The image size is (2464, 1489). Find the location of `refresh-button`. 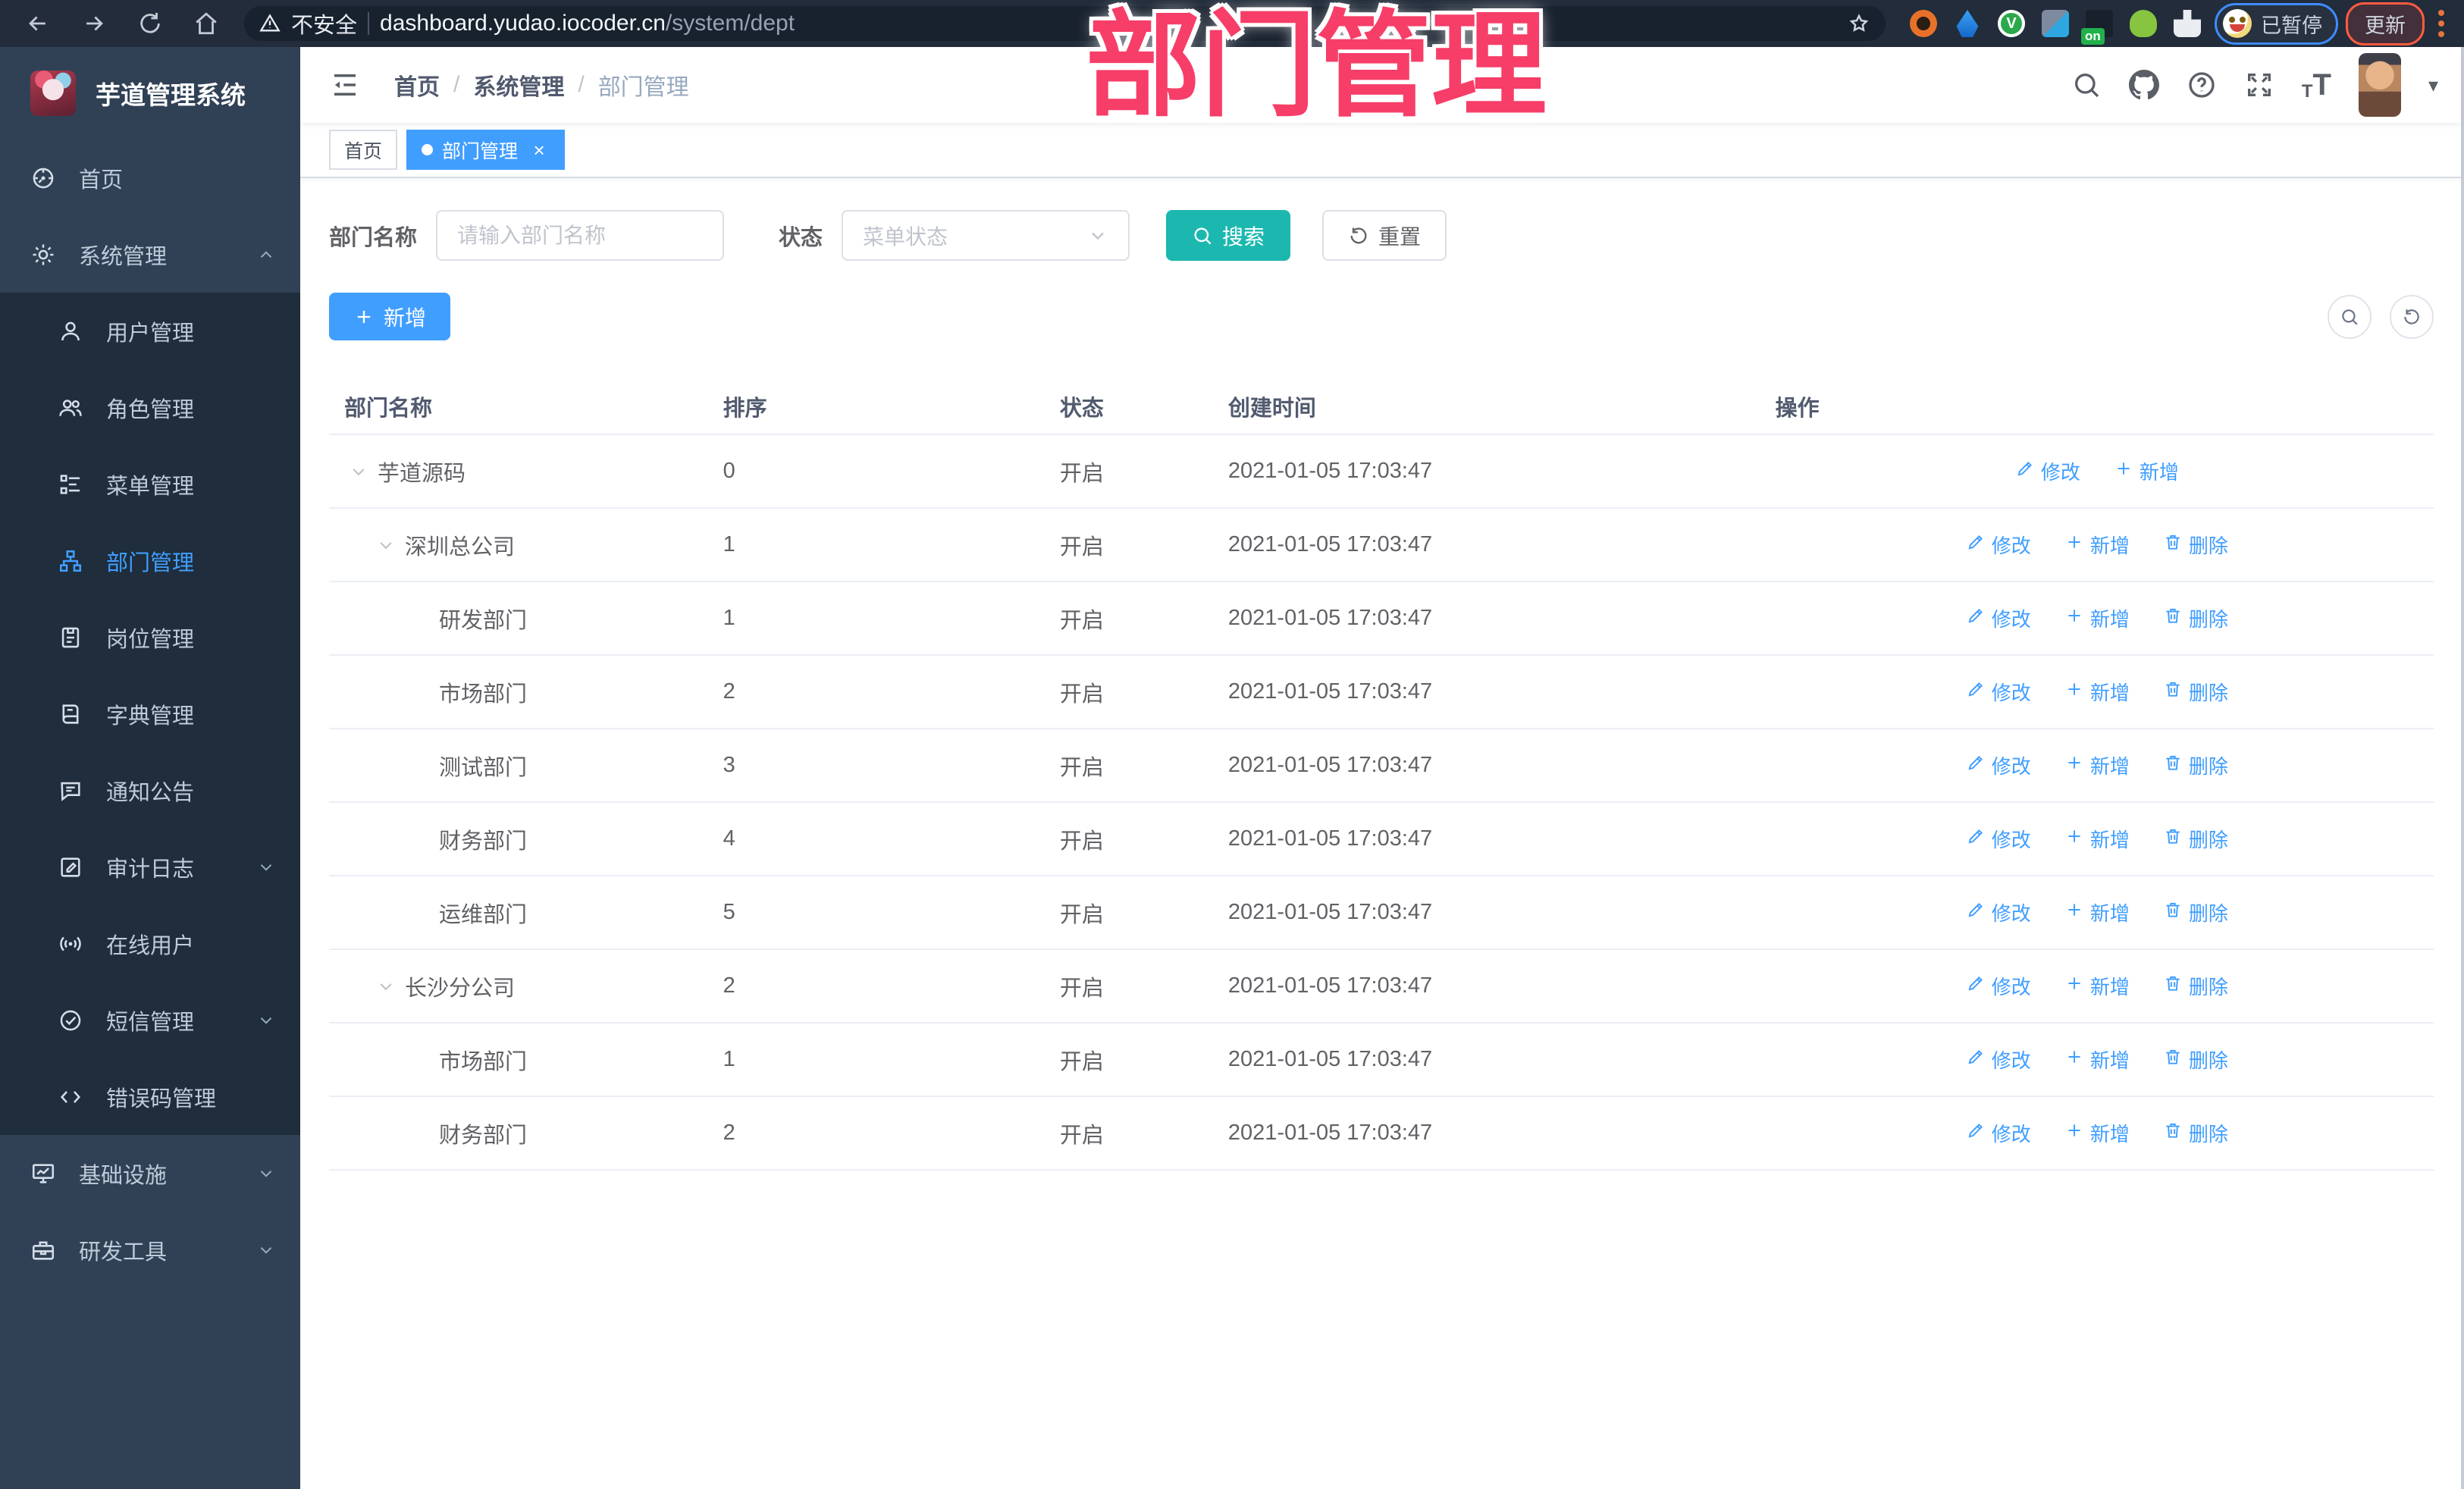

refresh-button is located at coordinates (2412, 316).